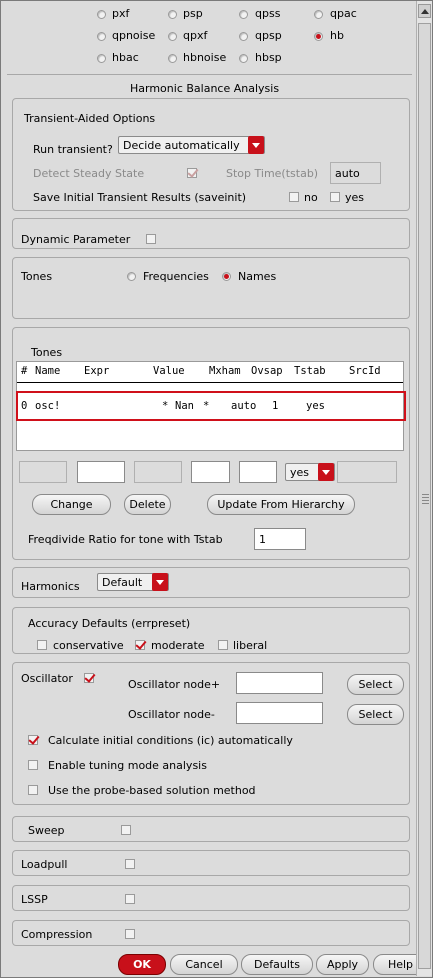 The width and height of the screenshot is (433, 978). Describe the element at coordinates (211, 898) in the screenshot. I see `lssp-group: LSSP` at that location.